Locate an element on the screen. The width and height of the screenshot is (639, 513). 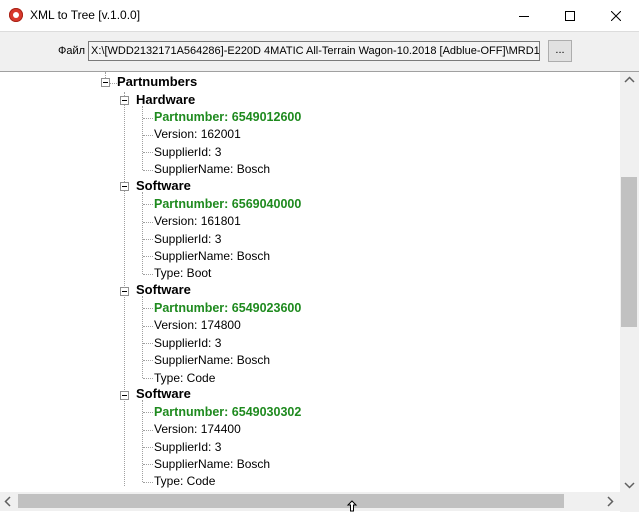
collapse-root-toggle is located at coordinates (105, 82).